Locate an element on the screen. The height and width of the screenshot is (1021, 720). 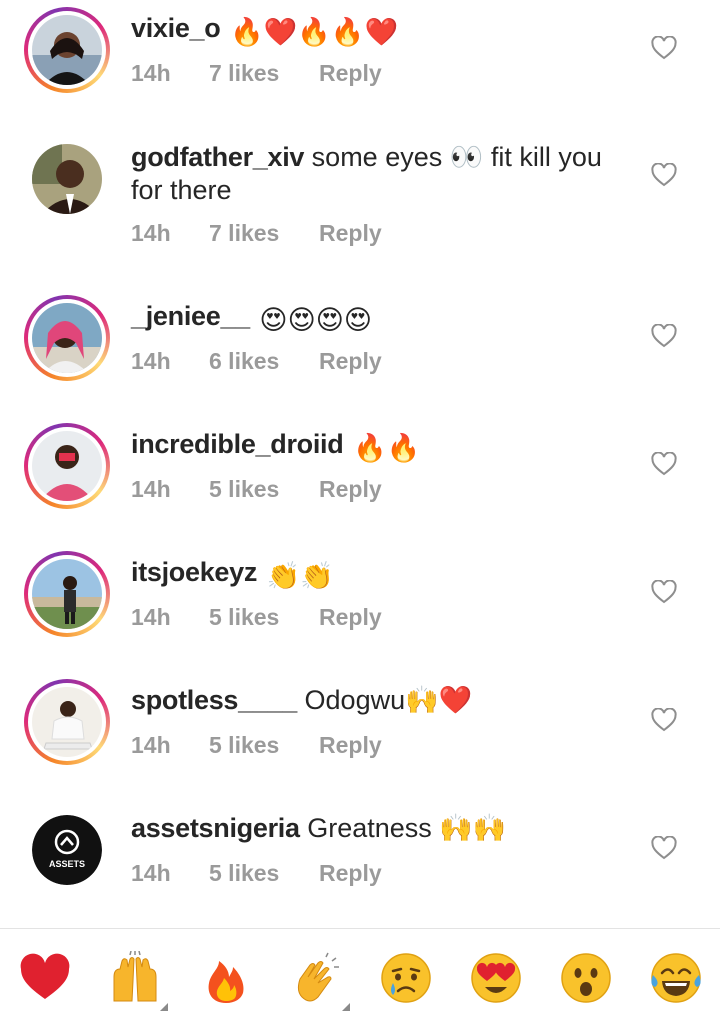
assets-logo-text: ASSETS is located at coordinates (67, 864).